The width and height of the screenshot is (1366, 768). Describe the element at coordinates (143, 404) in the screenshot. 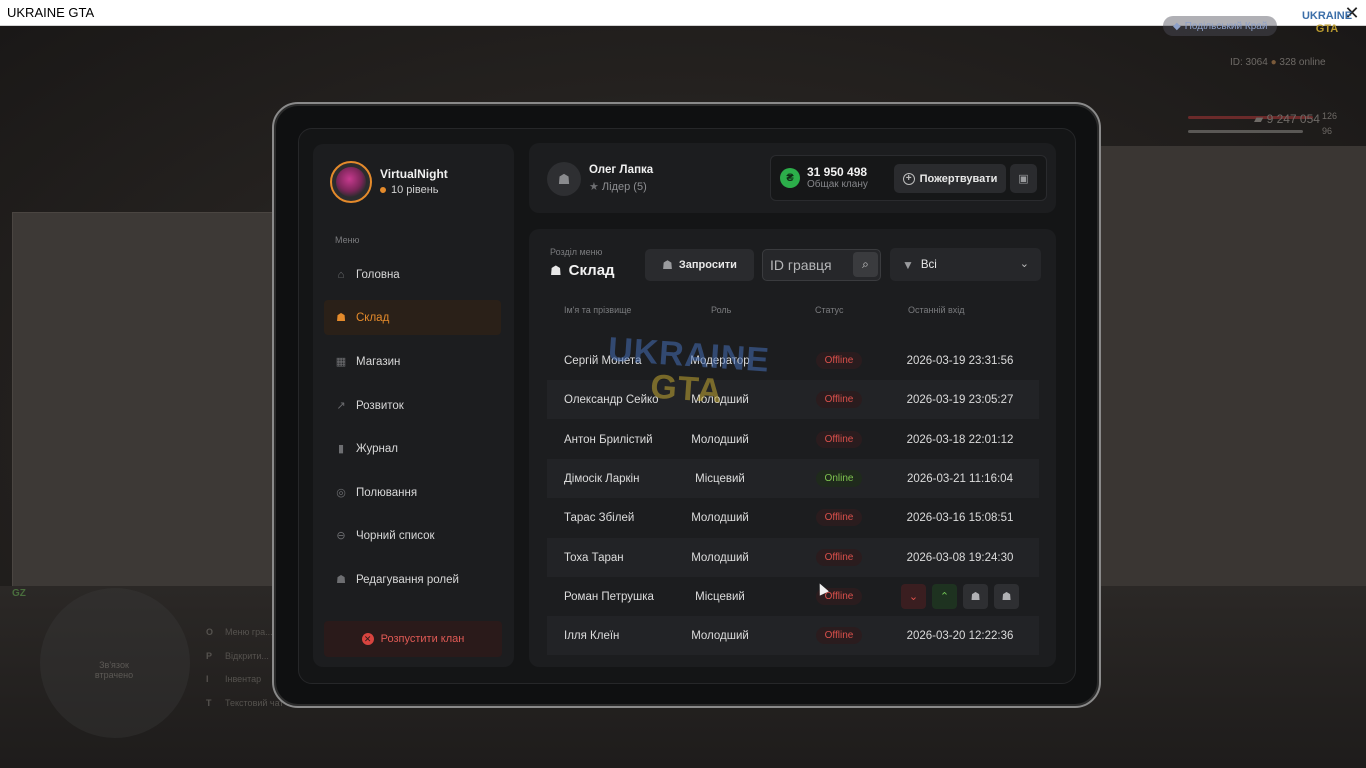

I see `game-wall-left` at that location.